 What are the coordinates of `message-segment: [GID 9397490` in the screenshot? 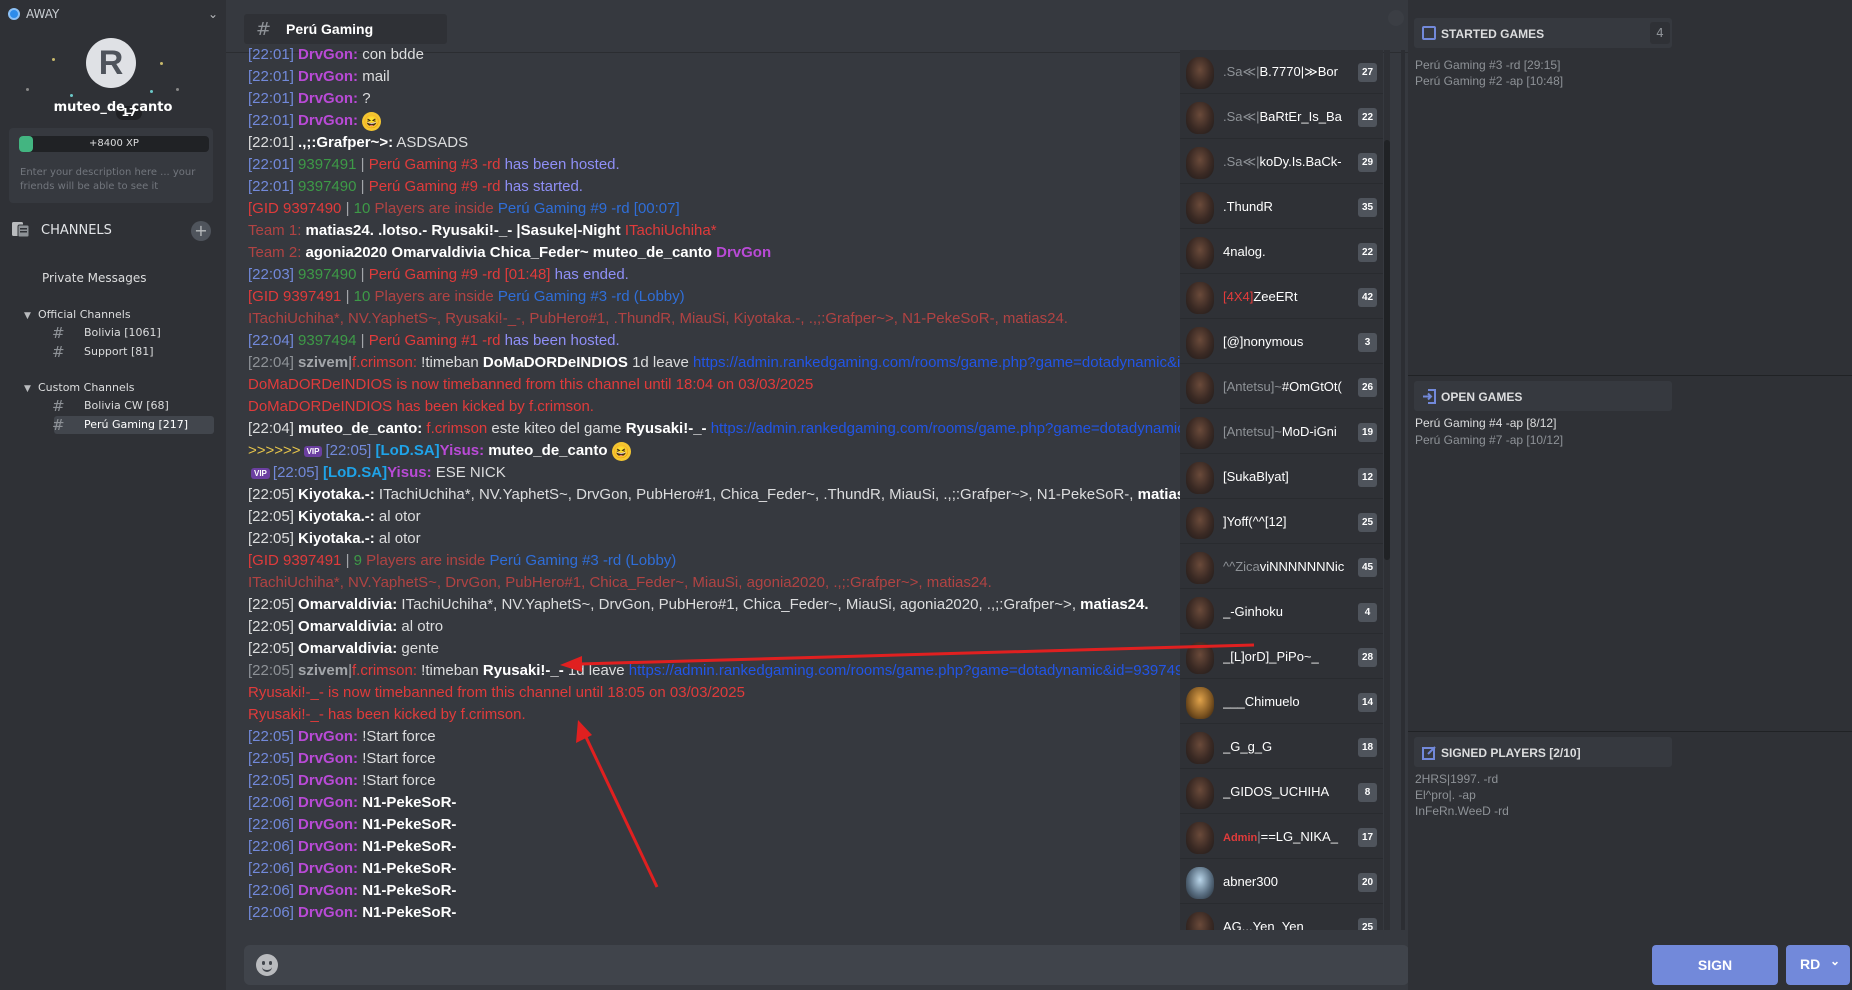 It's located at (295, 208).